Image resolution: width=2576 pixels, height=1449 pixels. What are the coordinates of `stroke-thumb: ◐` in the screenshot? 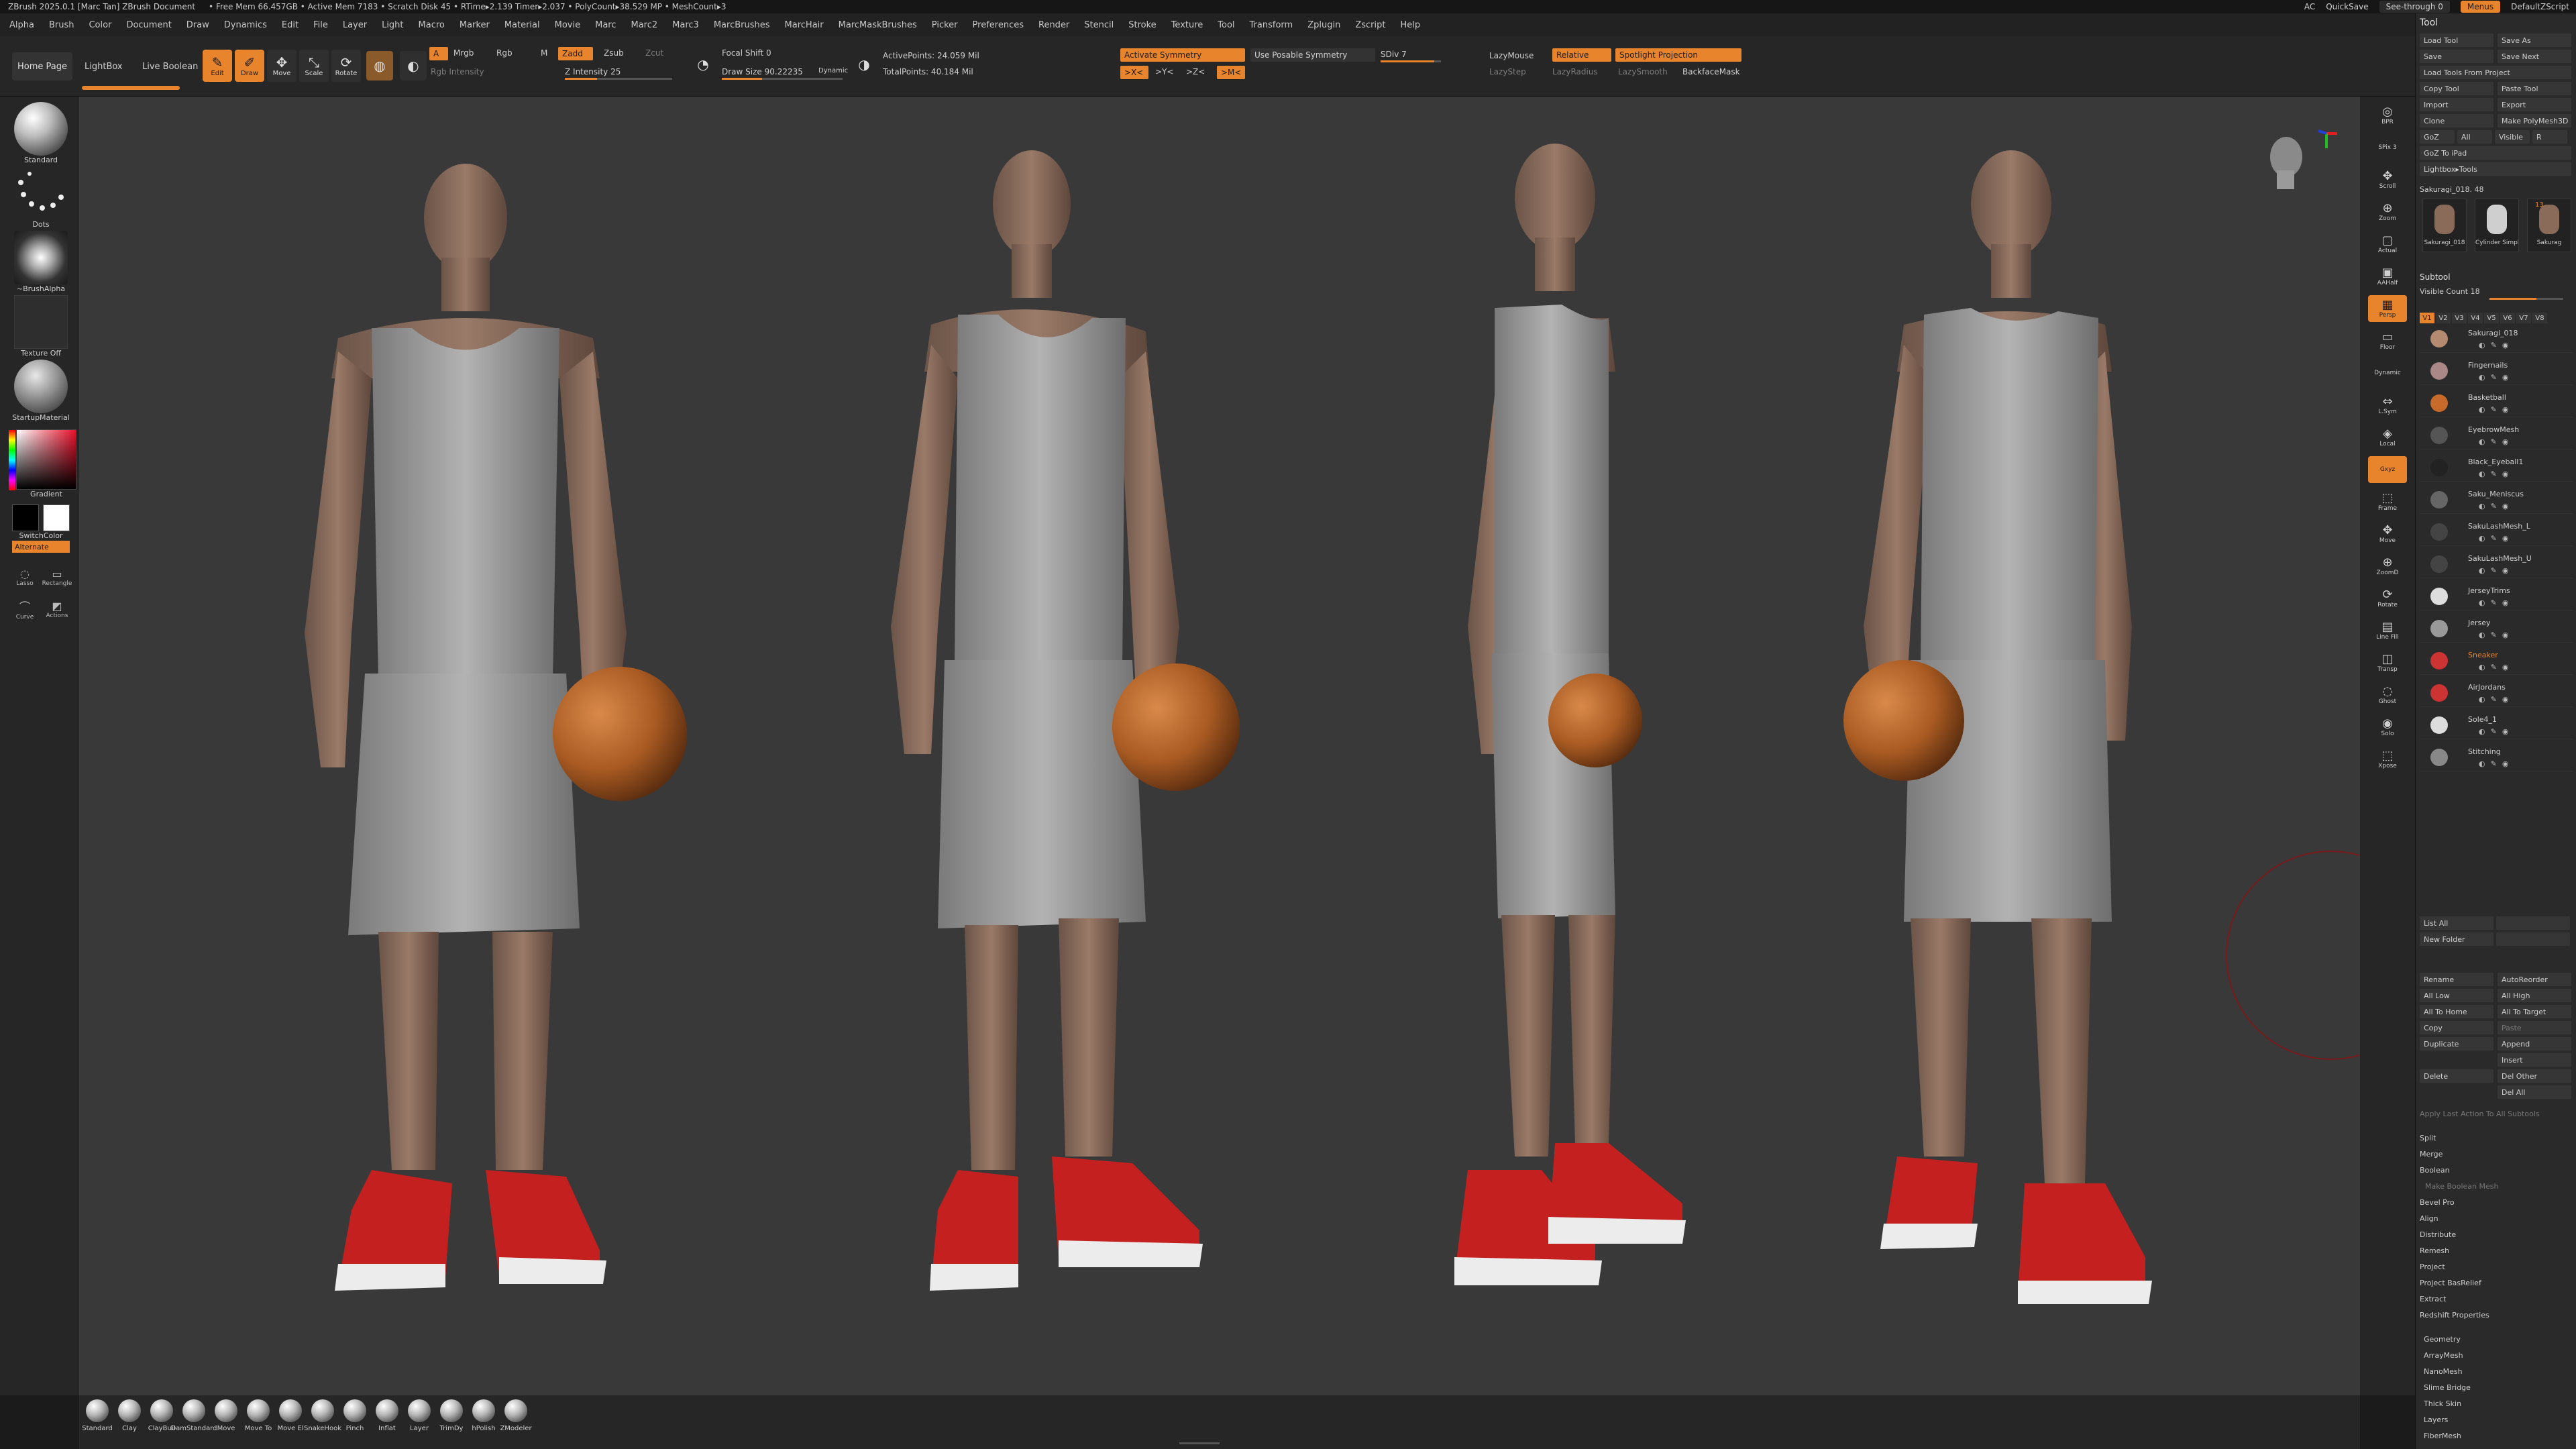 It's located at (413, 65).